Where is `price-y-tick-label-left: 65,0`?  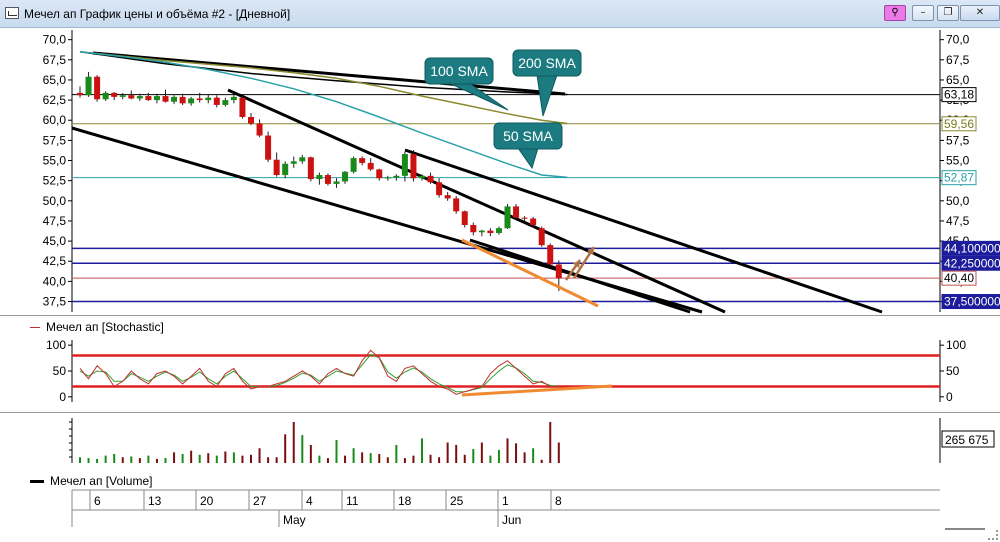
price-y-tick-label-left: 65,0 is located at coordinates (55, 80).